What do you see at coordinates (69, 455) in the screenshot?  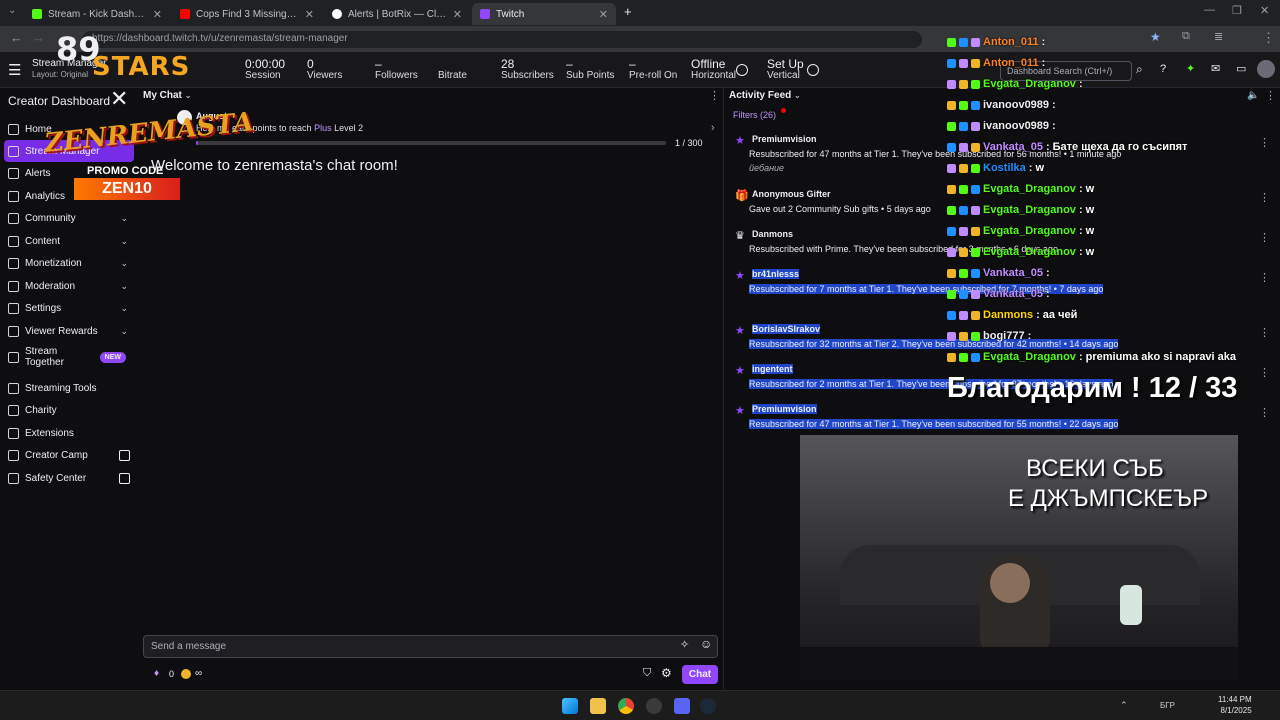 I see `sidebar-item-creator-camp: Creator Camp` at bounding box center [69, 455].